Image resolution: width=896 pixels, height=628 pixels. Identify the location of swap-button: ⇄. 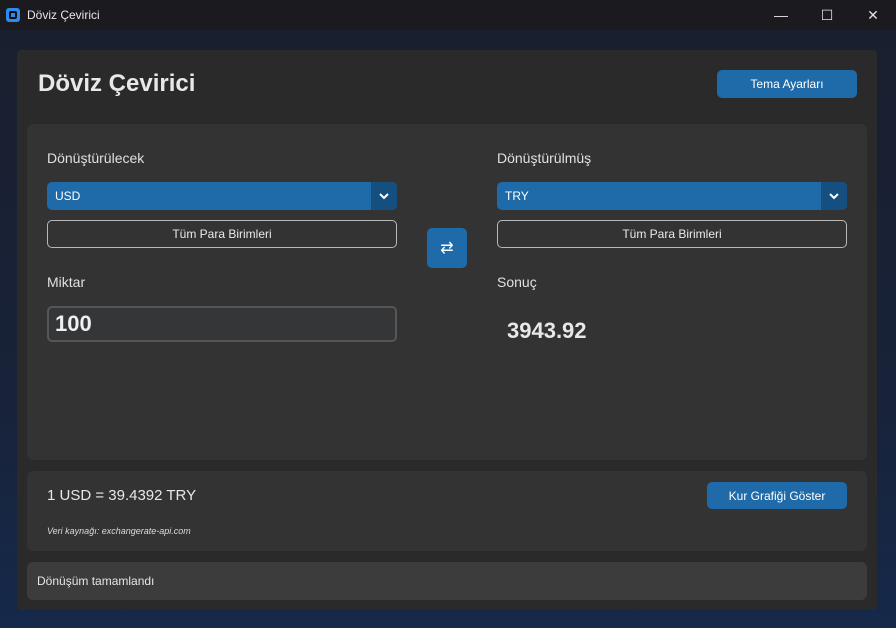
(447, 248).